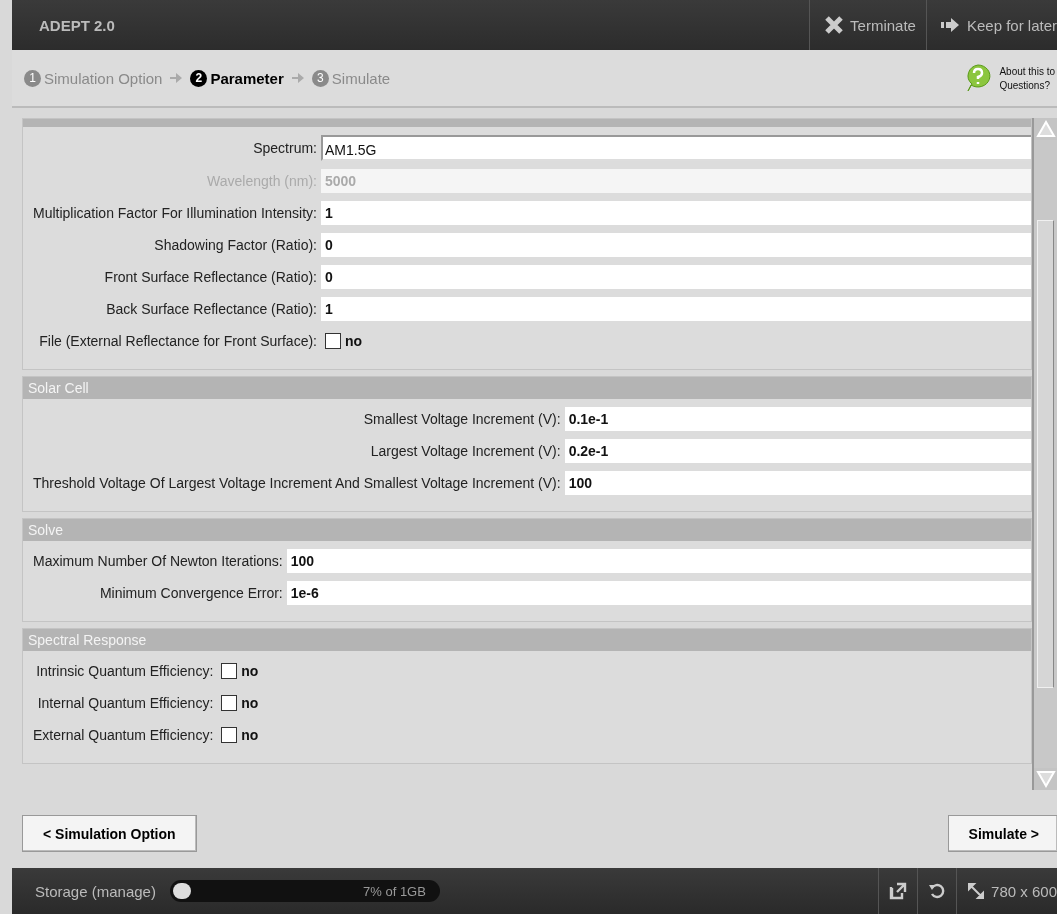  I want to click on field-label: Smallest Voltage Increment (V):, so click(461, 419).